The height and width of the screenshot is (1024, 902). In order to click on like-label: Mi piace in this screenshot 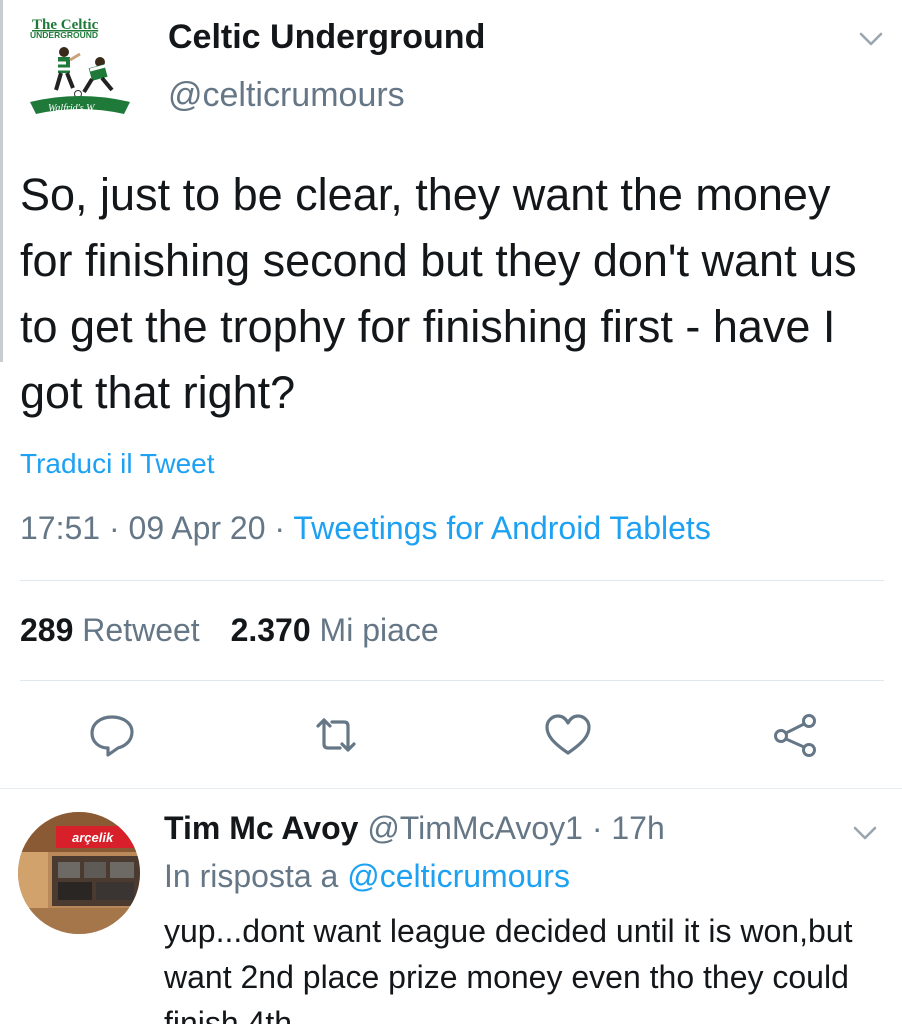, I will do `click(379, 630)`.